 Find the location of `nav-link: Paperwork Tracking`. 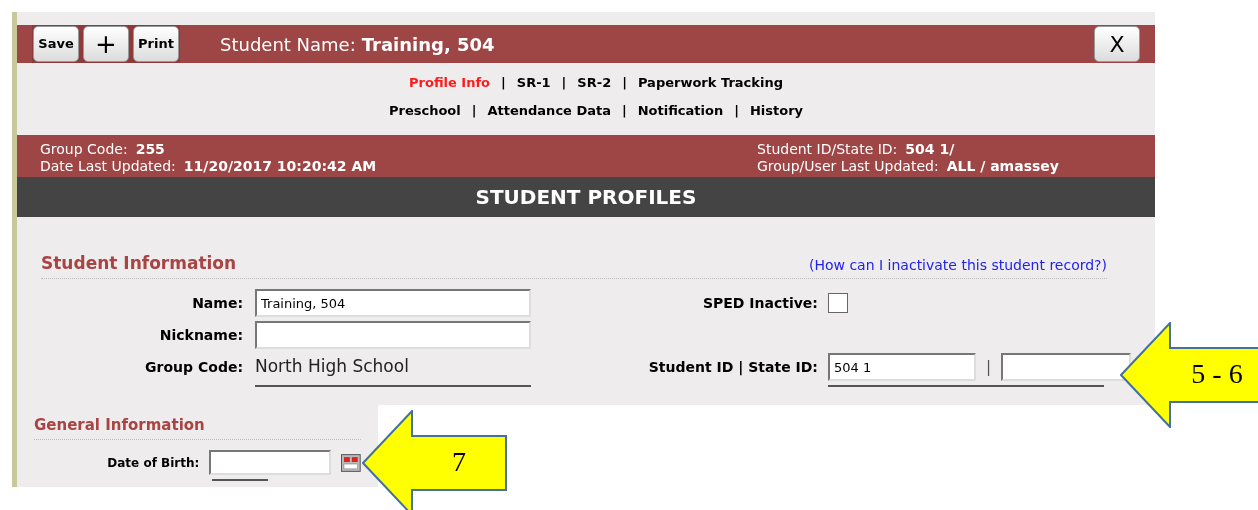

nav-link: Paperwork Tracking is located at coordinates (710, 83).